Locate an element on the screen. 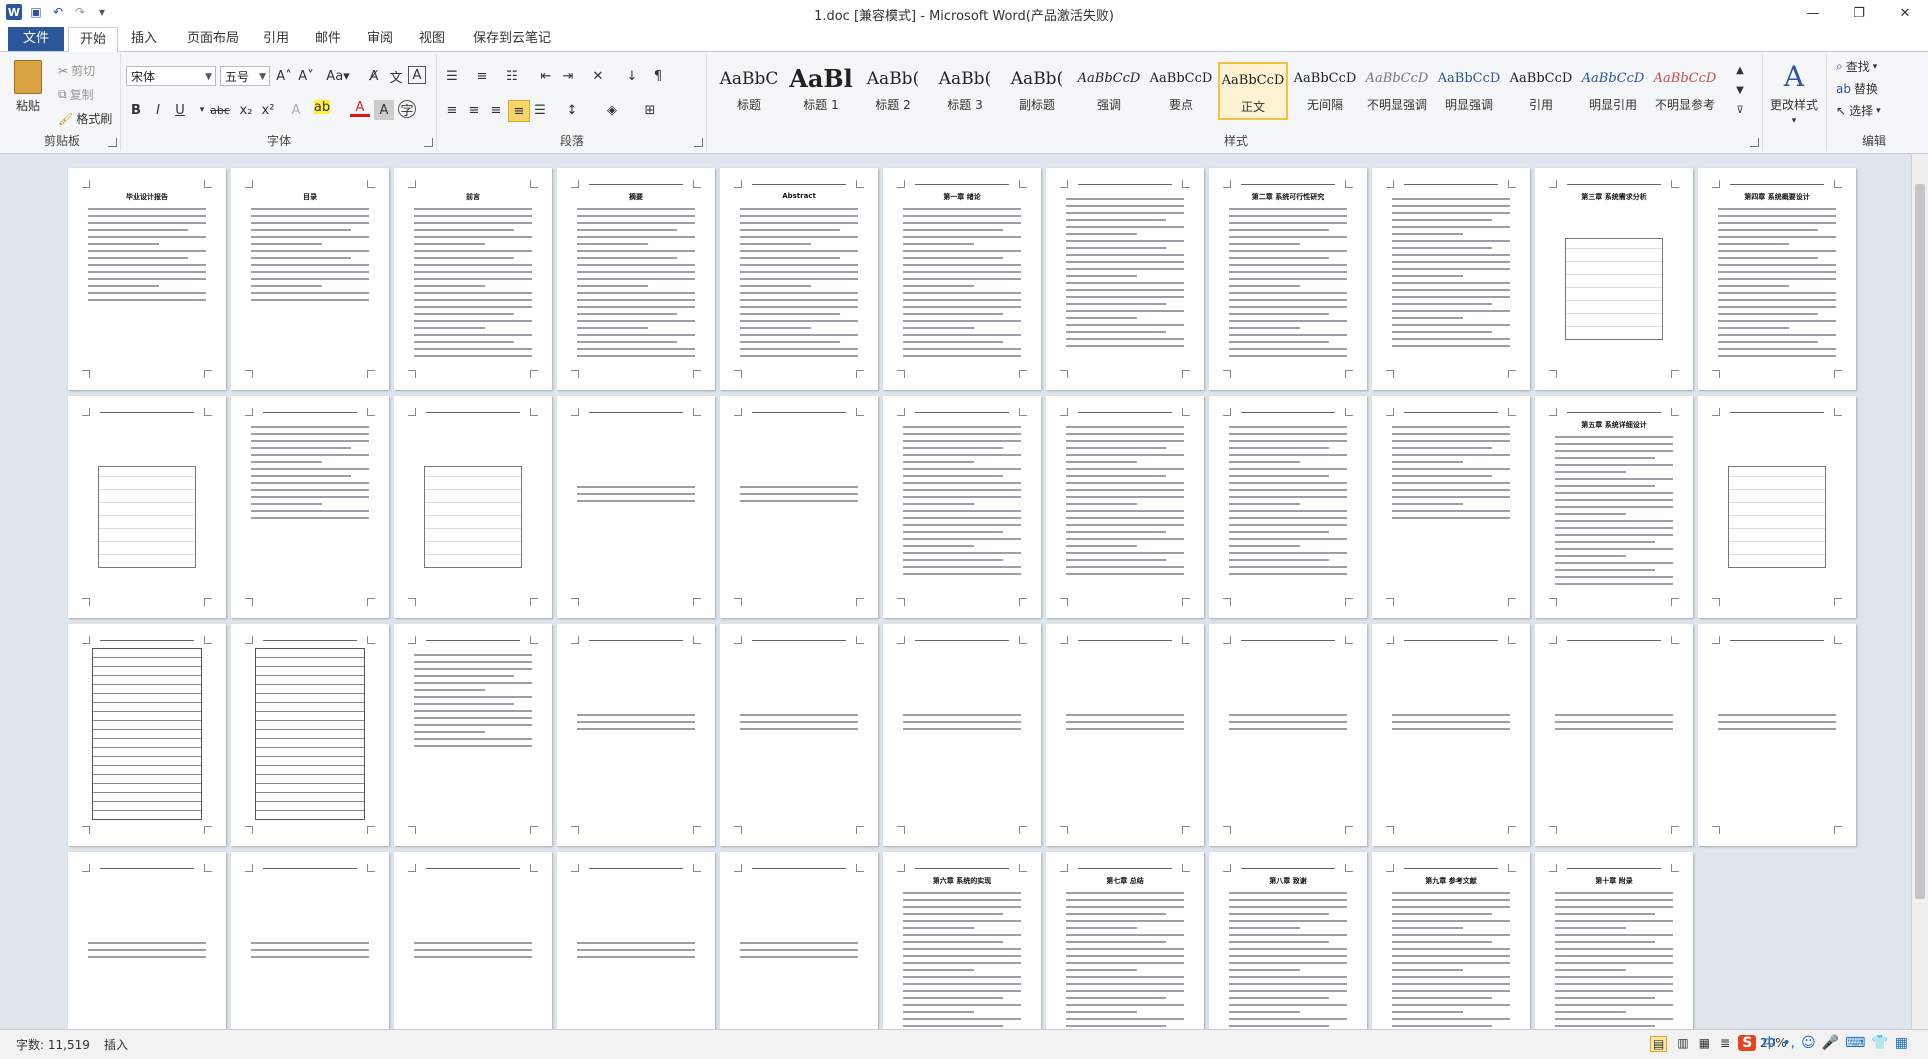 The height and width of the screenshot is (1059, 1928). skin-icon: 👕 is located at coordinates (1879, 1043).